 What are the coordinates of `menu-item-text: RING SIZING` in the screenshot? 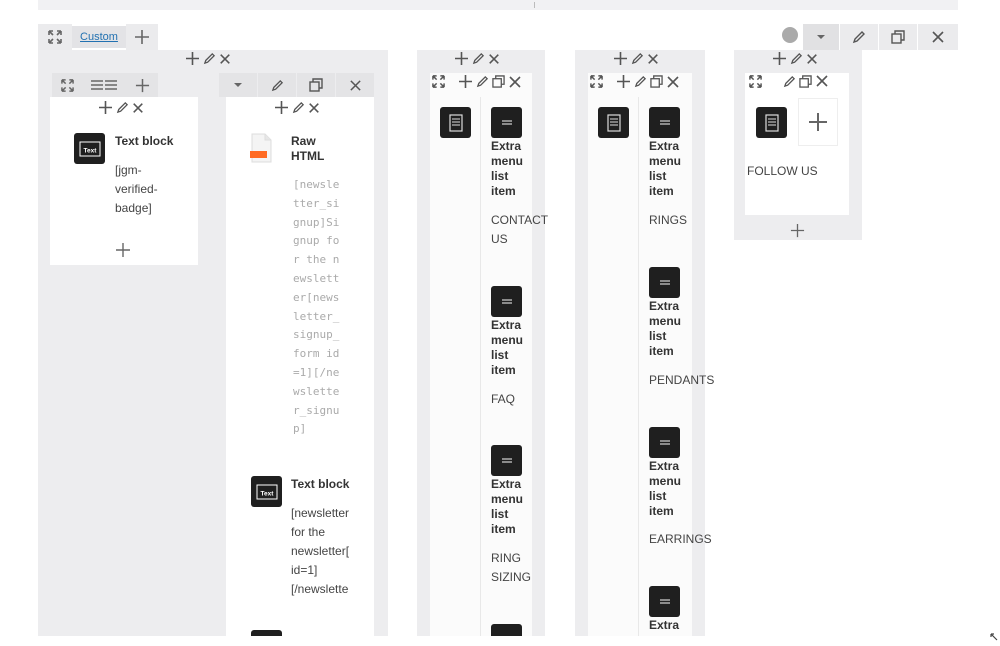 It's located at (511, 567).